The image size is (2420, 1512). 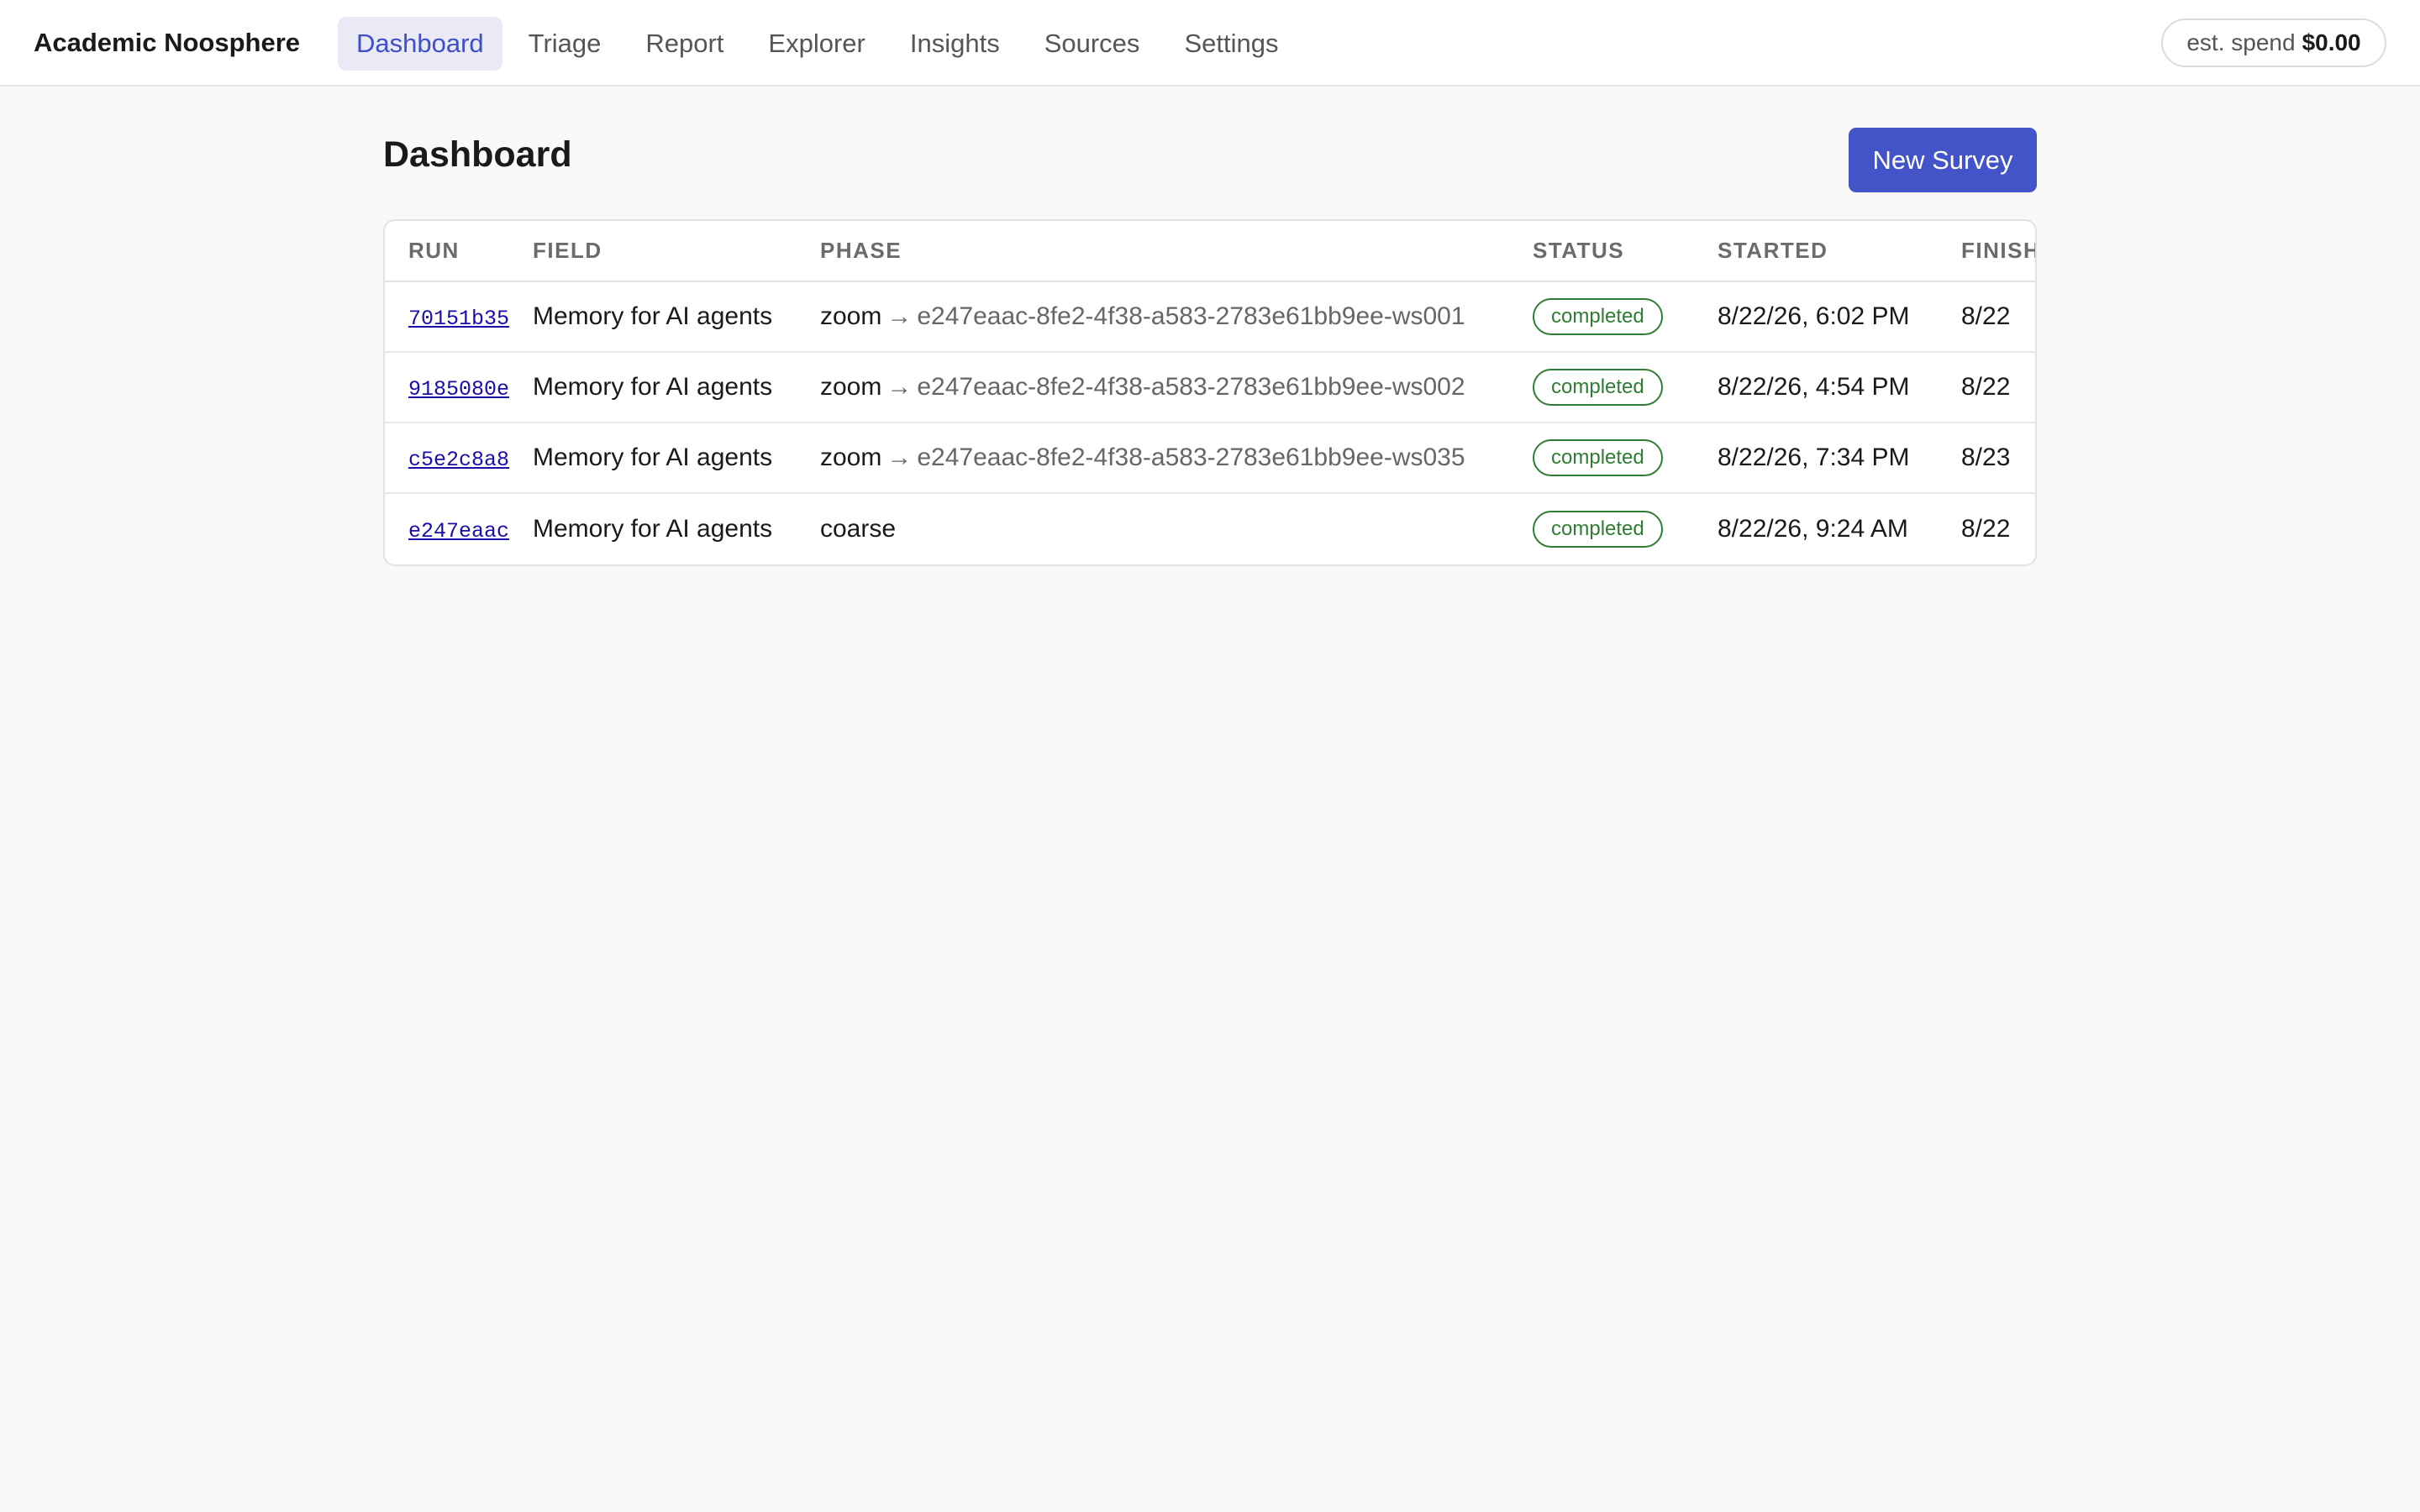 I want to click on started-cell: 8/22/26, 9:24 AM, so click(x=1813, y=528).